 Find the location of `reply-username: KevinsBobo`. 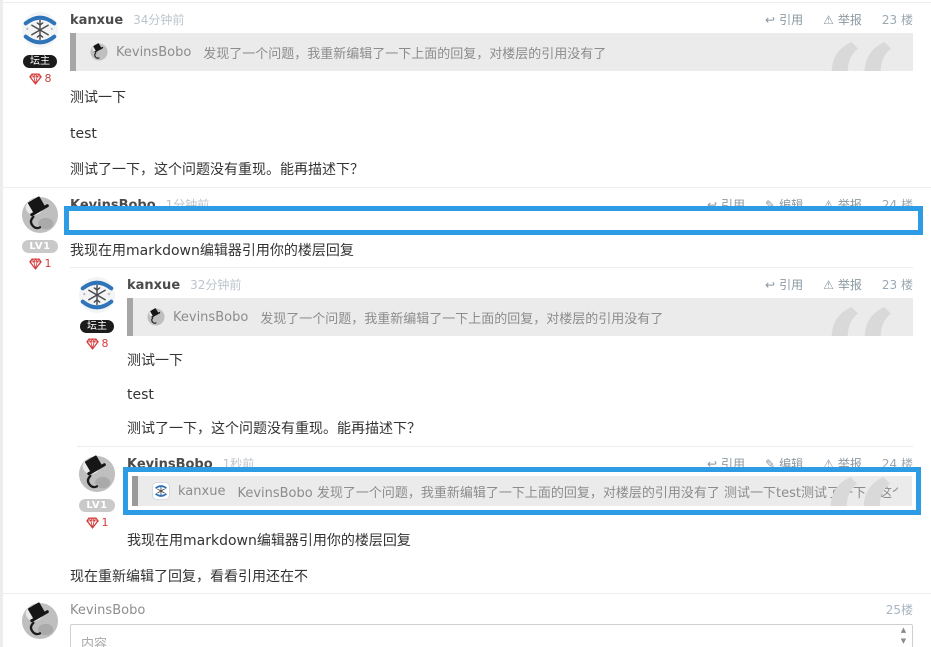

reply-username: KevinsBobo is located at coordinates (108, 610).